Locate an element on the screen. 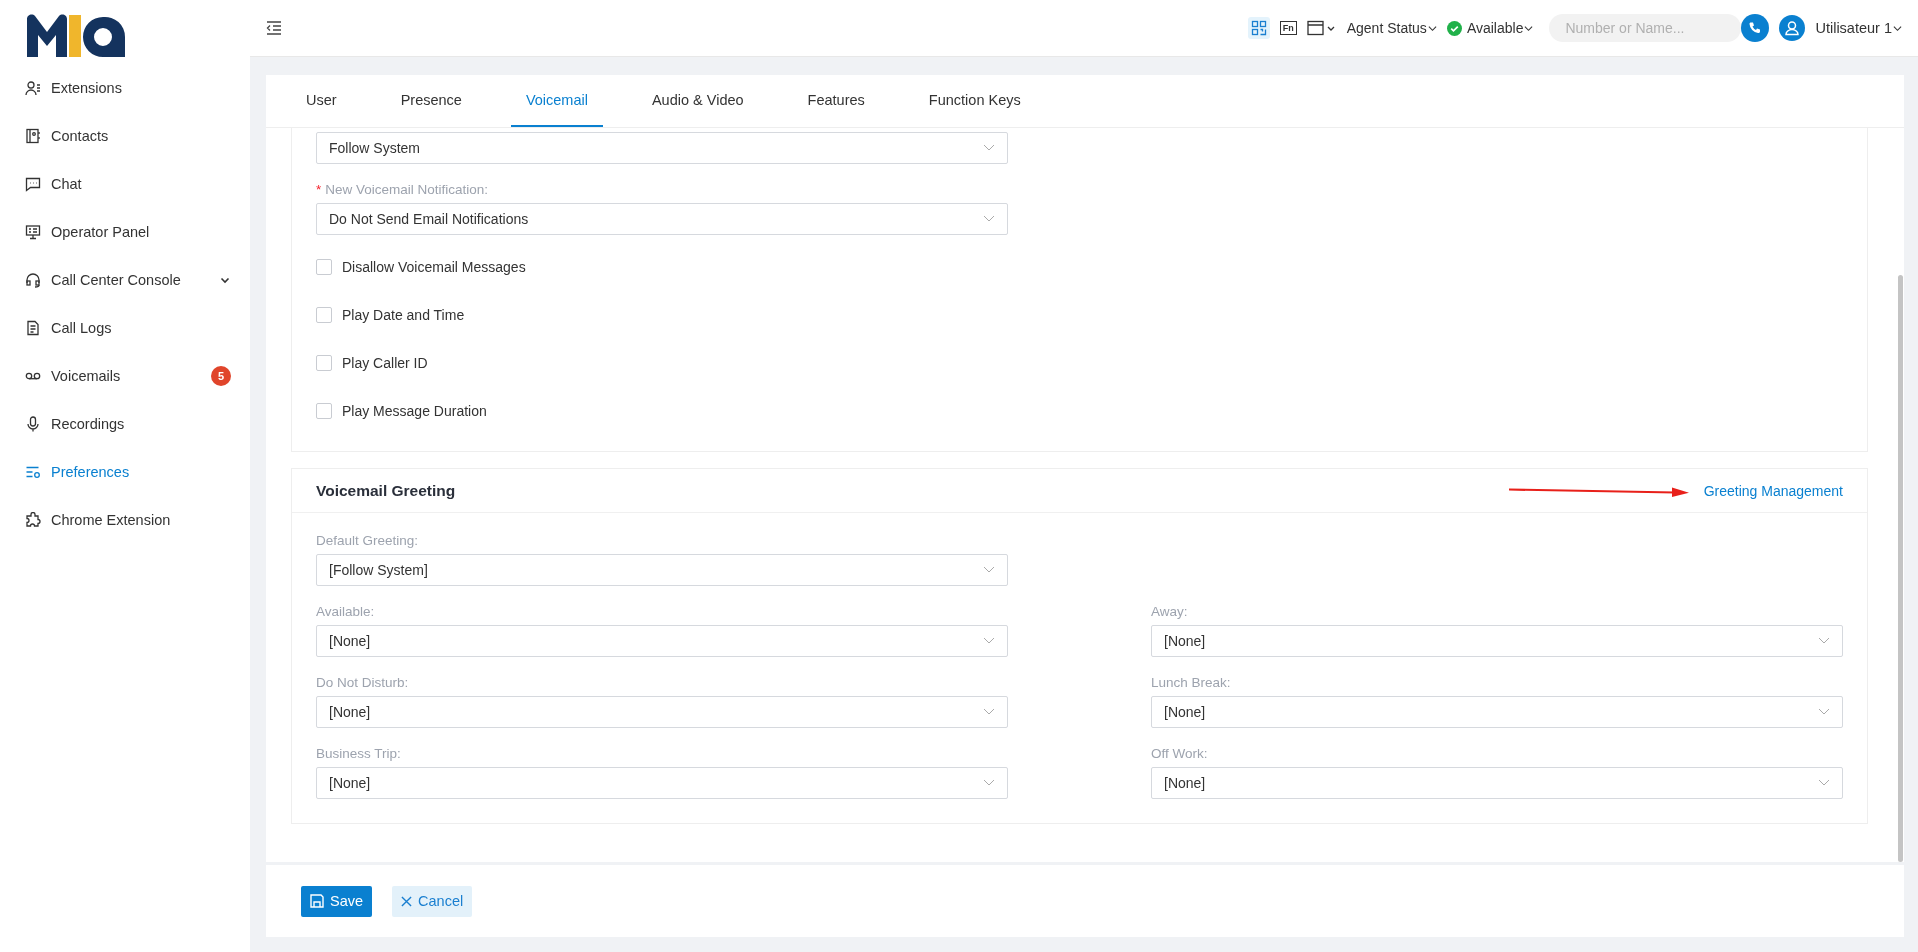  sidebar-item: Call Logs is located at coordinates (125, 328).